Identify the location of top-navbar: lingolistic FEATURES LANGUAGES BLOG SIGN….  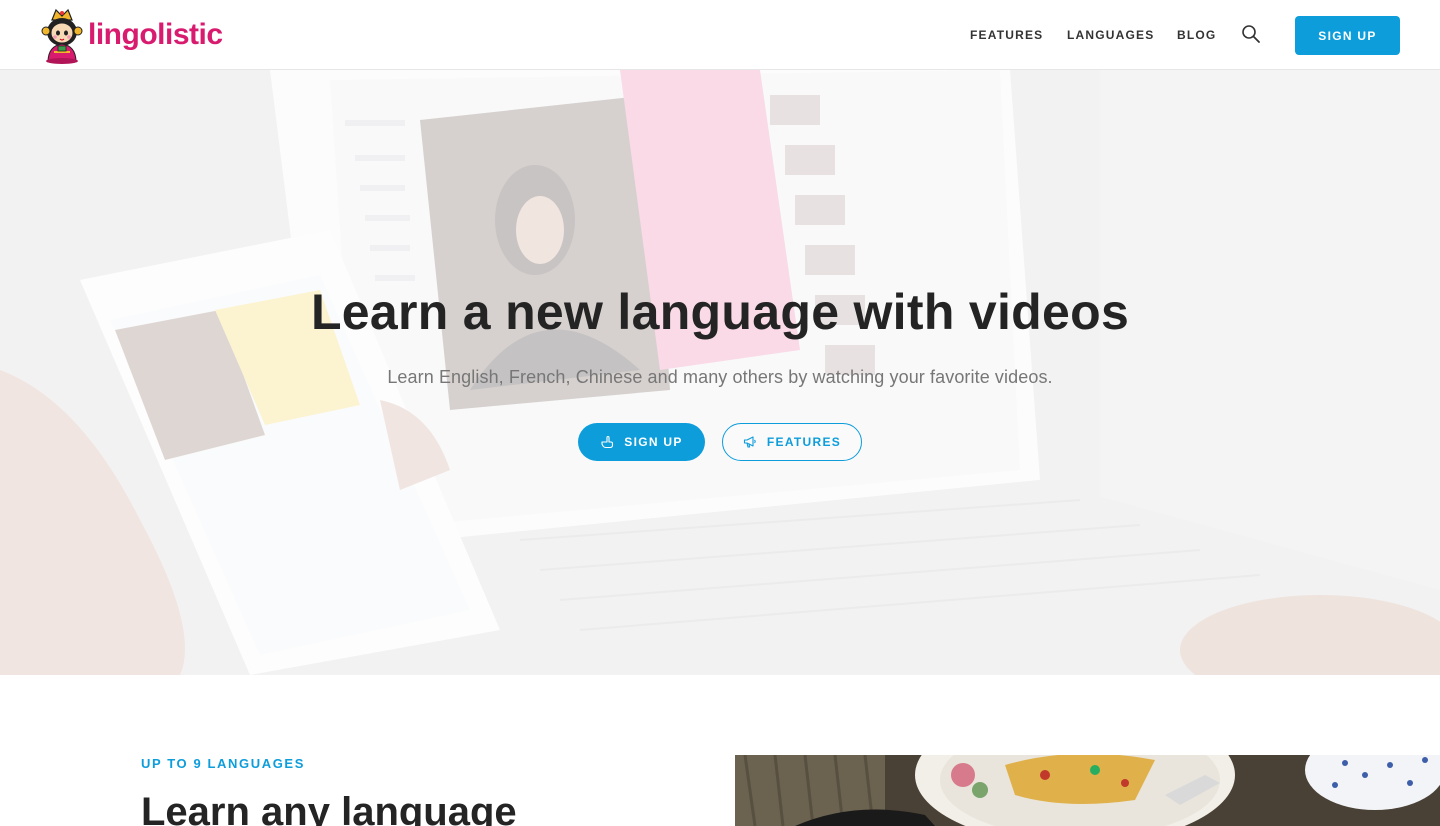
(720, 35).